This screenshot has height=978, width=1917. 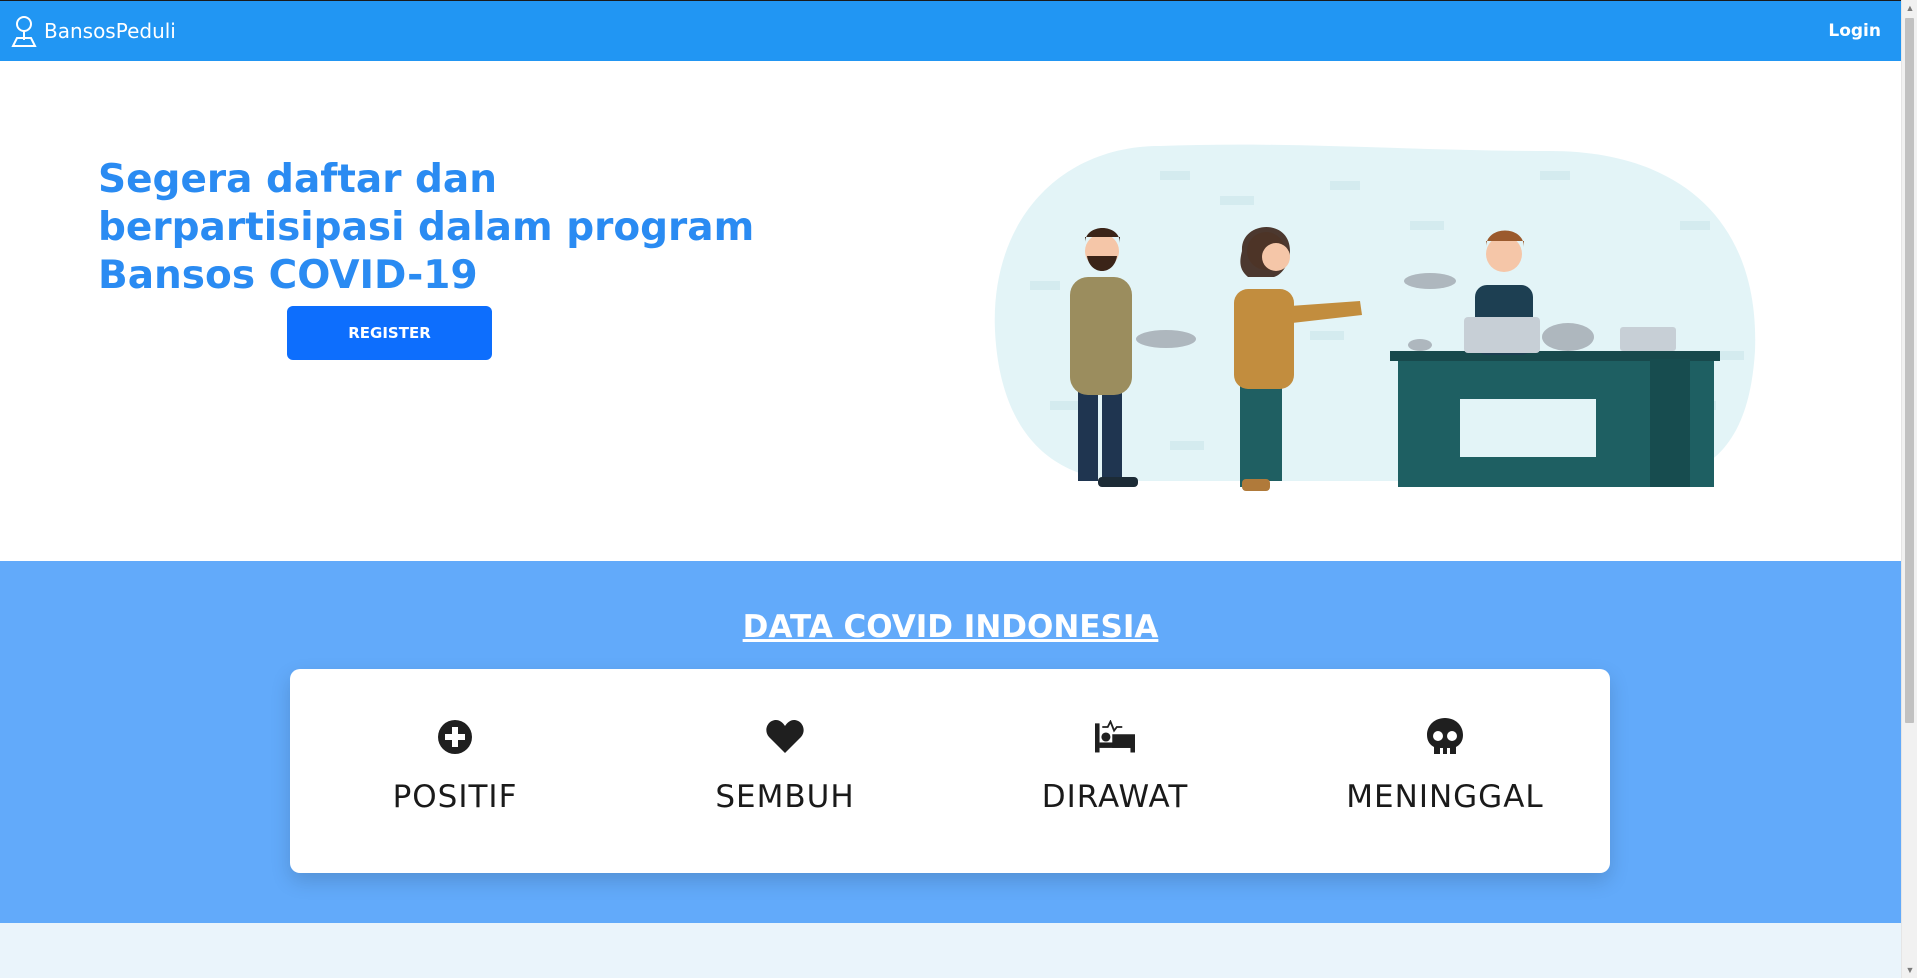 I want to click on food-sharing-illustration, so click(x=1375, y=317).